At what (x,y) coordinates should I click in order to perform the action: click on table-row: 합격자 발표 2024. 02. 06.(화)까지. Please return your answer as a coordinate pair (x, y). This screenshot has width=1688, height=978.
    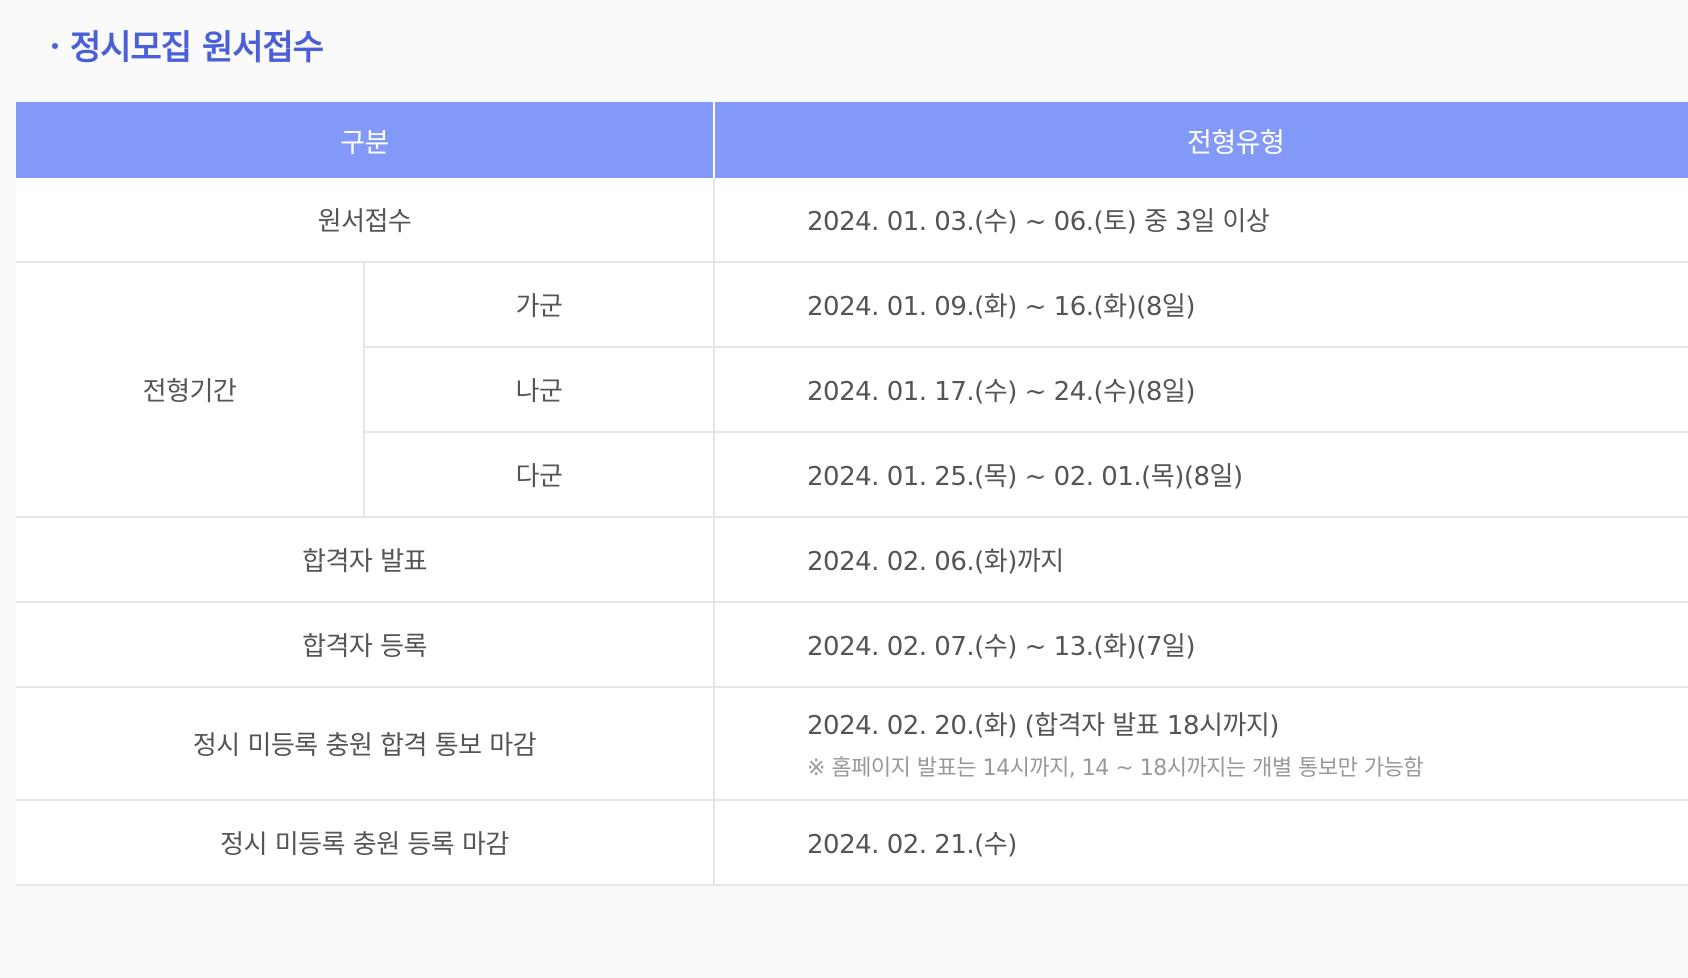
    Looking at the image, I should click on (852, 560).